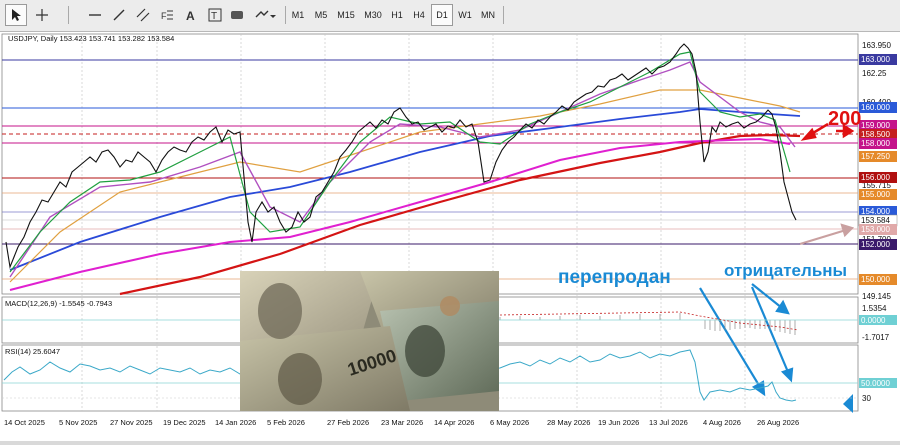 The width and height of the screenshot is (900, 445). Describe the element at coordinates (778, 422) in the screenshot. I see `date-label: 26 Aug 2026` at that location.